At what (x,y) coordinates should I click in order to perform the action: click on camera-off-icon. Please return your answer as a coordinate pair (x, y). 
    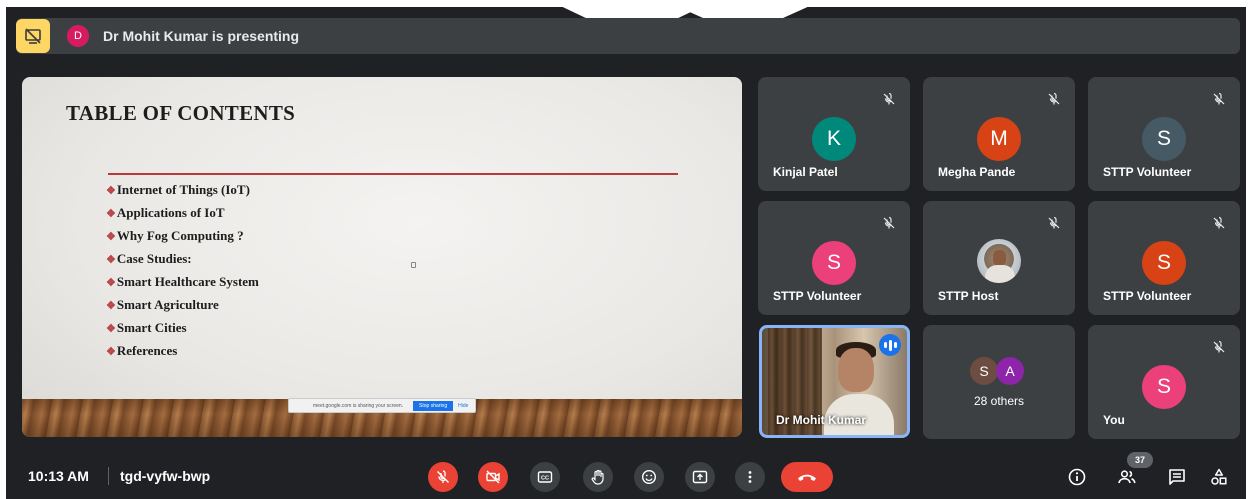
    Looking at the image, I should click on (493, 477).